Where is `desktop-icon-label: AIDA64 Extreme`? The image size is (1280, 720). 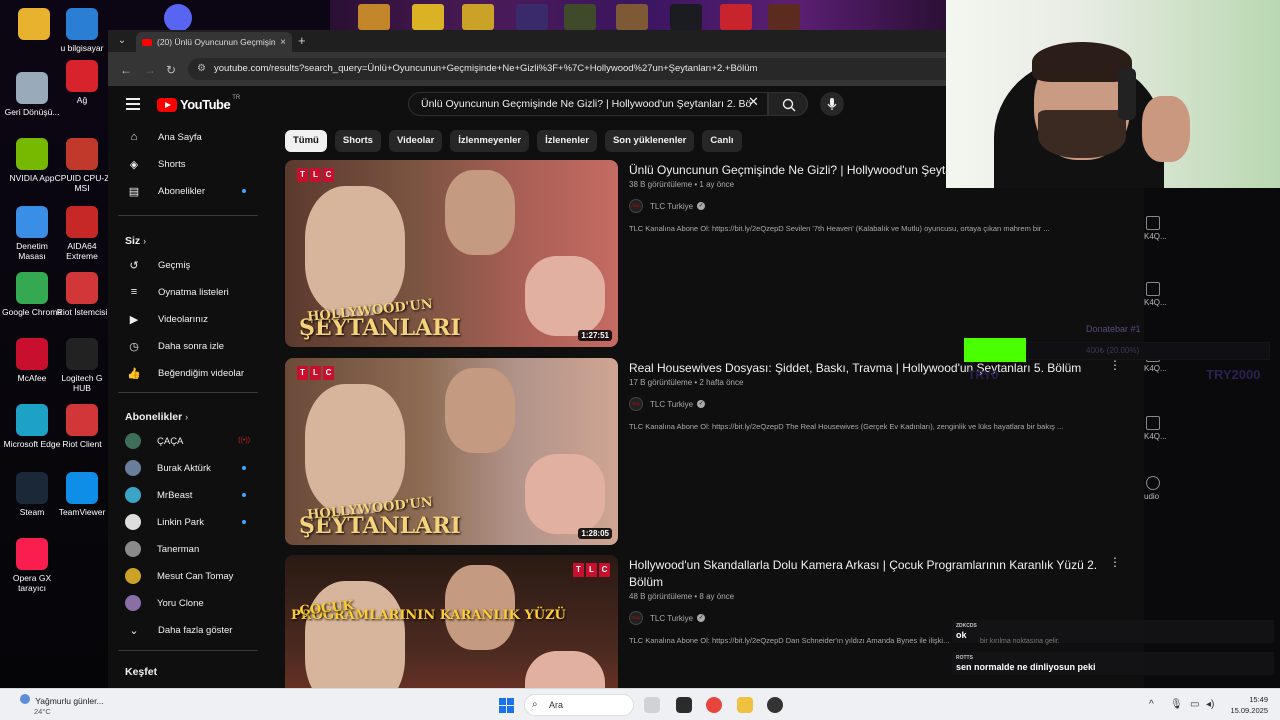
desktop-icon-label: AIDA64 Extreme is located at coordinates (82, 251).